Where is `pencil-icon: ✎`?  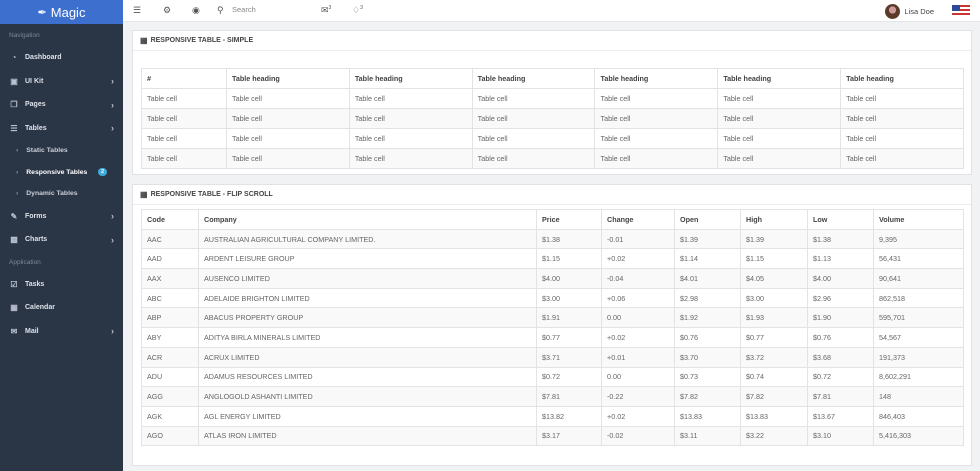
pencil-icon: ✎ is located at coordinates (14, 216).